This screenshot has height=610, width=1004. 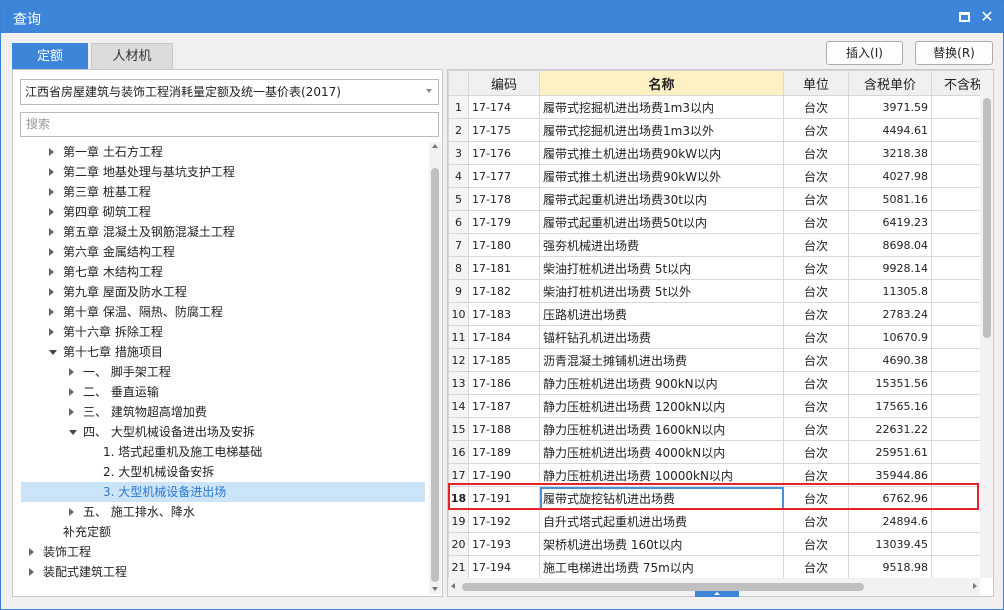 What do you see at coordinates (661, 83) in the screenshot?
I see `col-name-header: 名称` at bounding box center [661, 83].